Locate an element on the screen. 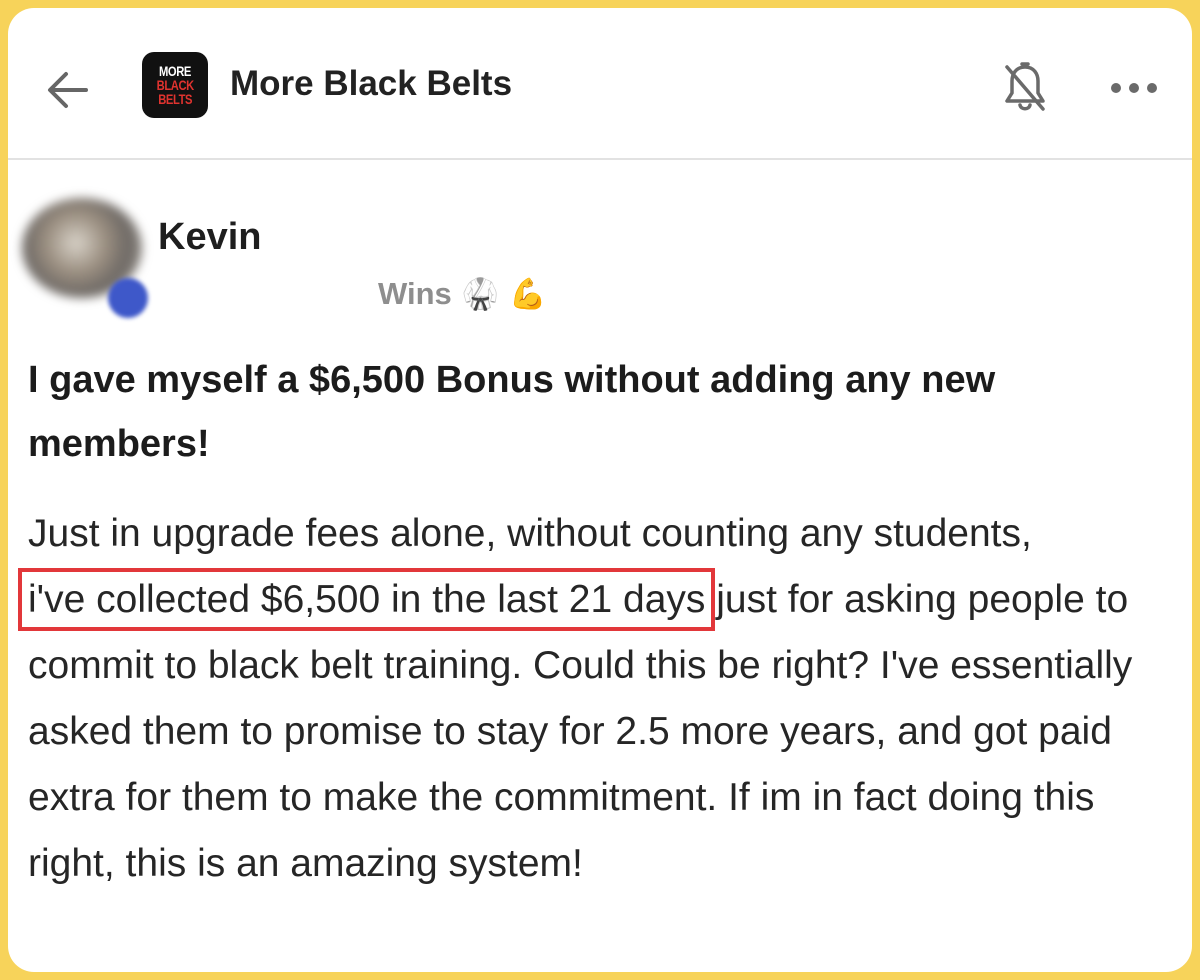 This screenshot has width=1200, height=980. logo-line-2: BLACK is located at coordinates (175, 85).